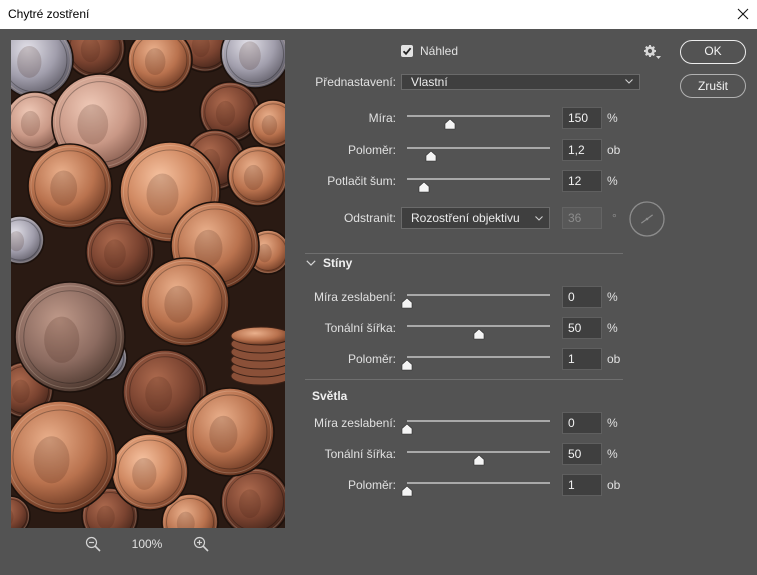 The height and width of the screenshot is (575, 757). I want to click on shadows-radius-slider-thumb, so click(407, 365).